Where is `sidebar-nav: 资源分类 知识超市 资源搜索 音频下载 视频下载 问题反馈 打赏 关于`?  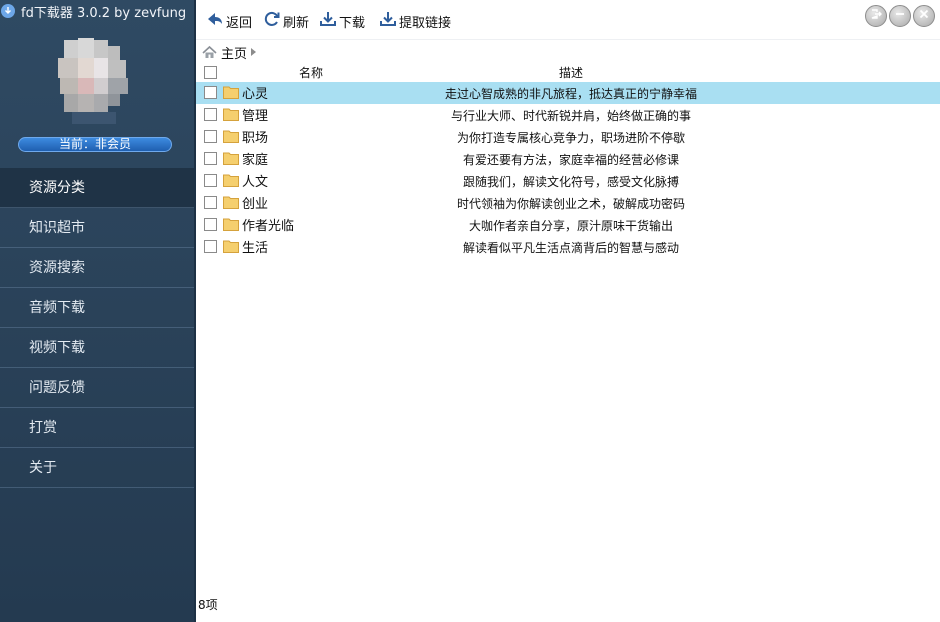 sidebar-nav: 资源分类 知识超市 资源搜索 音频下载 视频下载 问题反馈 打赏 关于 is located at coordinates (97, 328).